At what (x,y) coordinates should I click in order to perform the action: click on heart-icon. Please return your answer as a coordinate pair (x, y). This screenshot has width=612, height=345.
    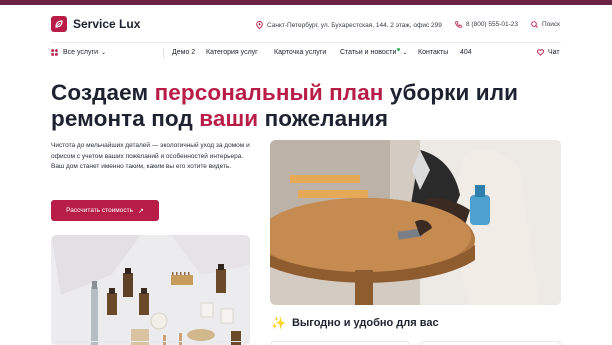
    Looking at the image, I should click on (540, 52).